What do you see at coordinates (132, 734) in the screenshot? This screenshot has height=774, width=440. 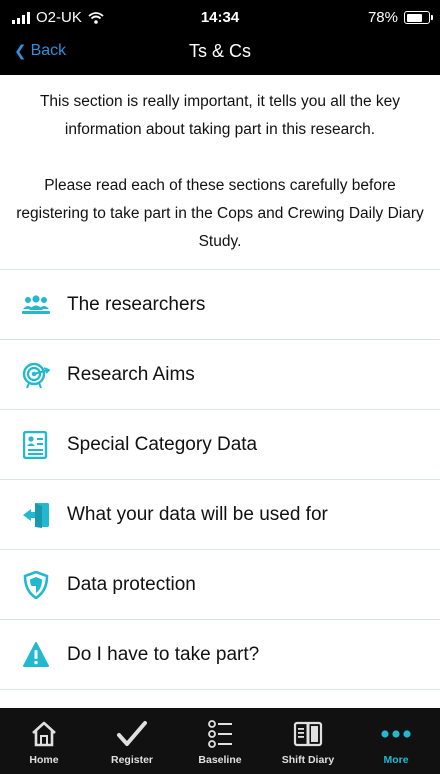 I see `checkmark-icon` at bounding box center [132, 734].